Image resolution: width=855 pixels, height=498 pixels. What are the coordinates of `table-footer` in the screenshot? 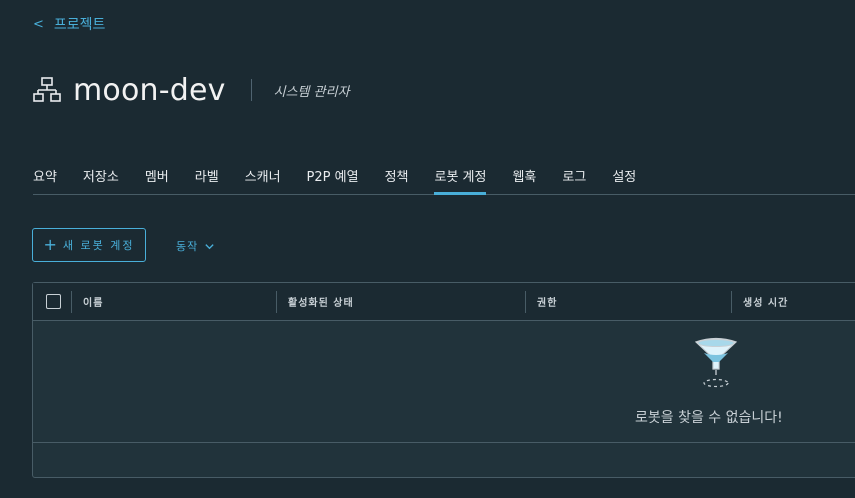 It's located at (444, 461).